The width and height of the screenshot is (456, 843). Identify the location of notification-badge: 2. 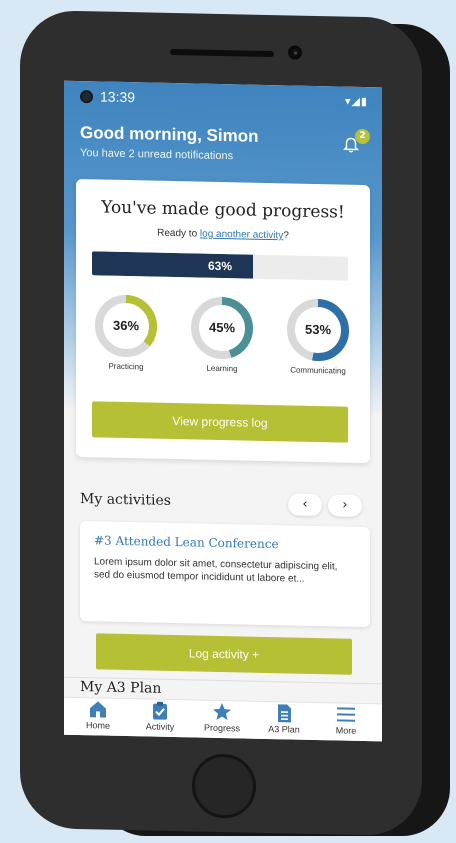
(362, 136).